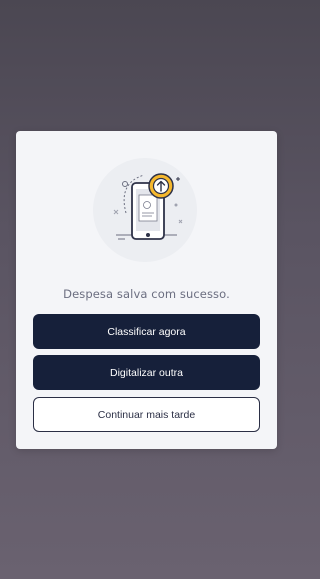 The image size is (320, 579). I want to click on continue-later-button: Continuar mais tarde, so click(146, 414).